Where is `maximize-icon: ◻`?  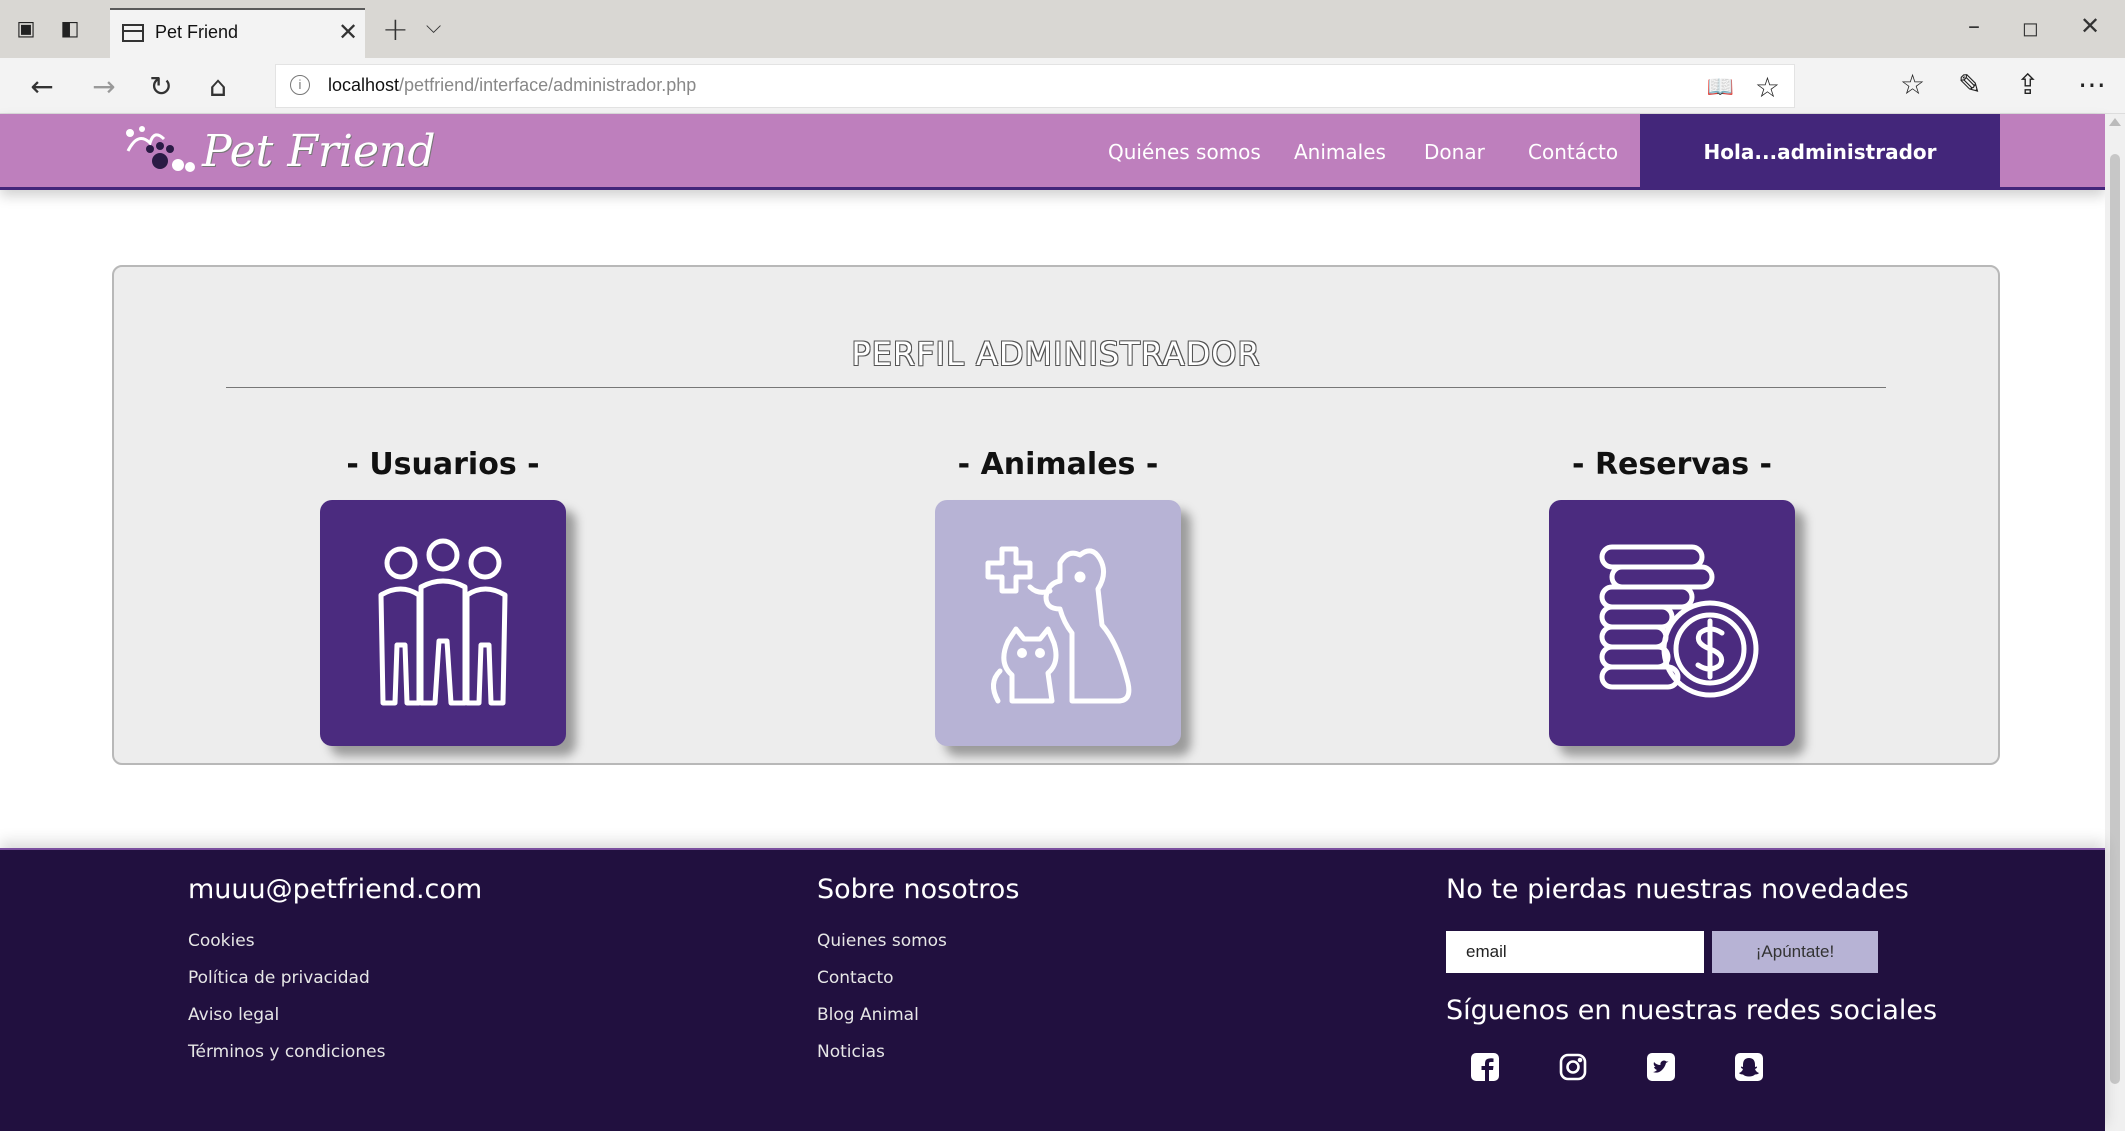 maximize-icon: ◻ is located at coordinates (2030, 28).